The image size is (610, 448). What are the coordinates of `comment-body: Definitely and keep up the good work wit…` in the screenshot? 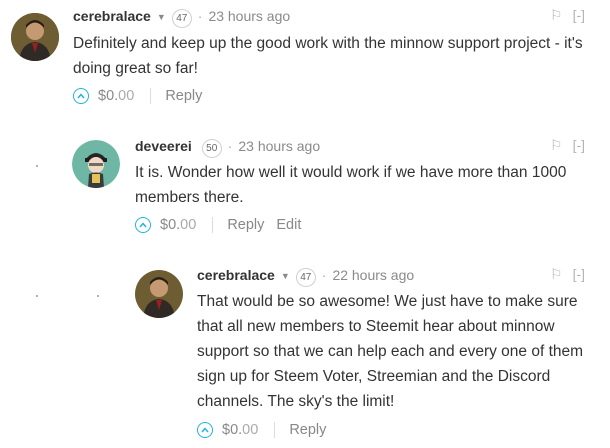 It's located at (328, 56).